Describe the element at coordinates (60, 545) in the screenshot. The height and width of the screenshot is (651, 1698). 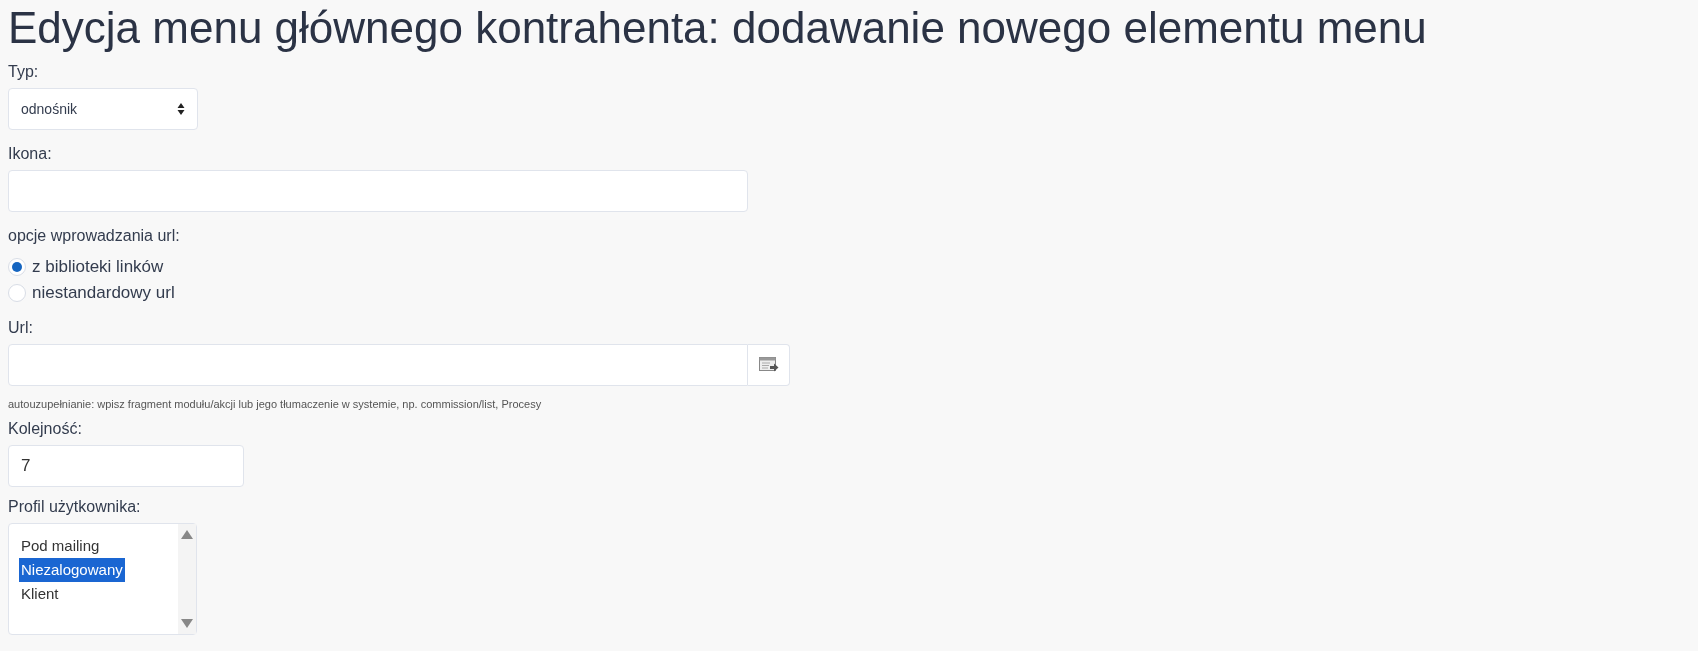
I see `list-option: Pod mailing` at that location.